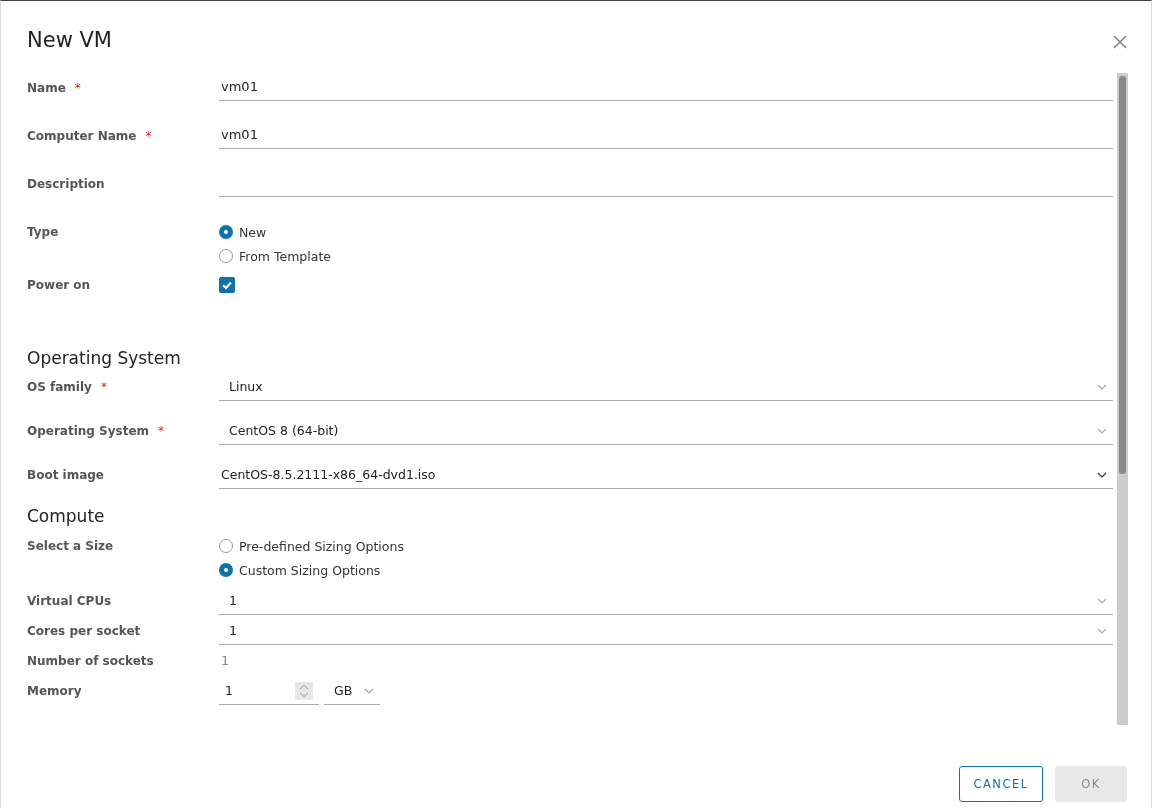 Image resolution: width=1152 pixels, height=808 pixels. I want to click on field-label: Cores per socket, so click(84, 631).